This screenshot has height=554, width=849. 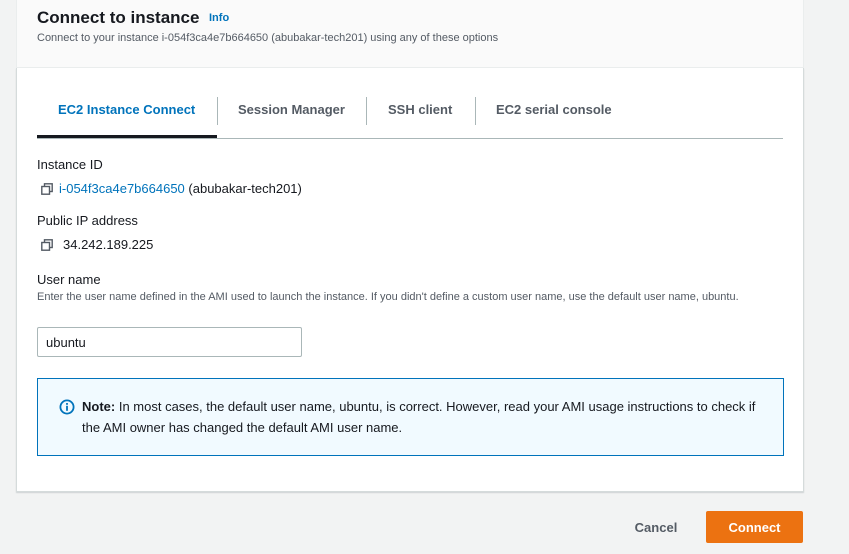 I want to click on instance-id-row: i-054f3ca4e7b664650 (abubakar-tech201), so click(x=171, y=188).